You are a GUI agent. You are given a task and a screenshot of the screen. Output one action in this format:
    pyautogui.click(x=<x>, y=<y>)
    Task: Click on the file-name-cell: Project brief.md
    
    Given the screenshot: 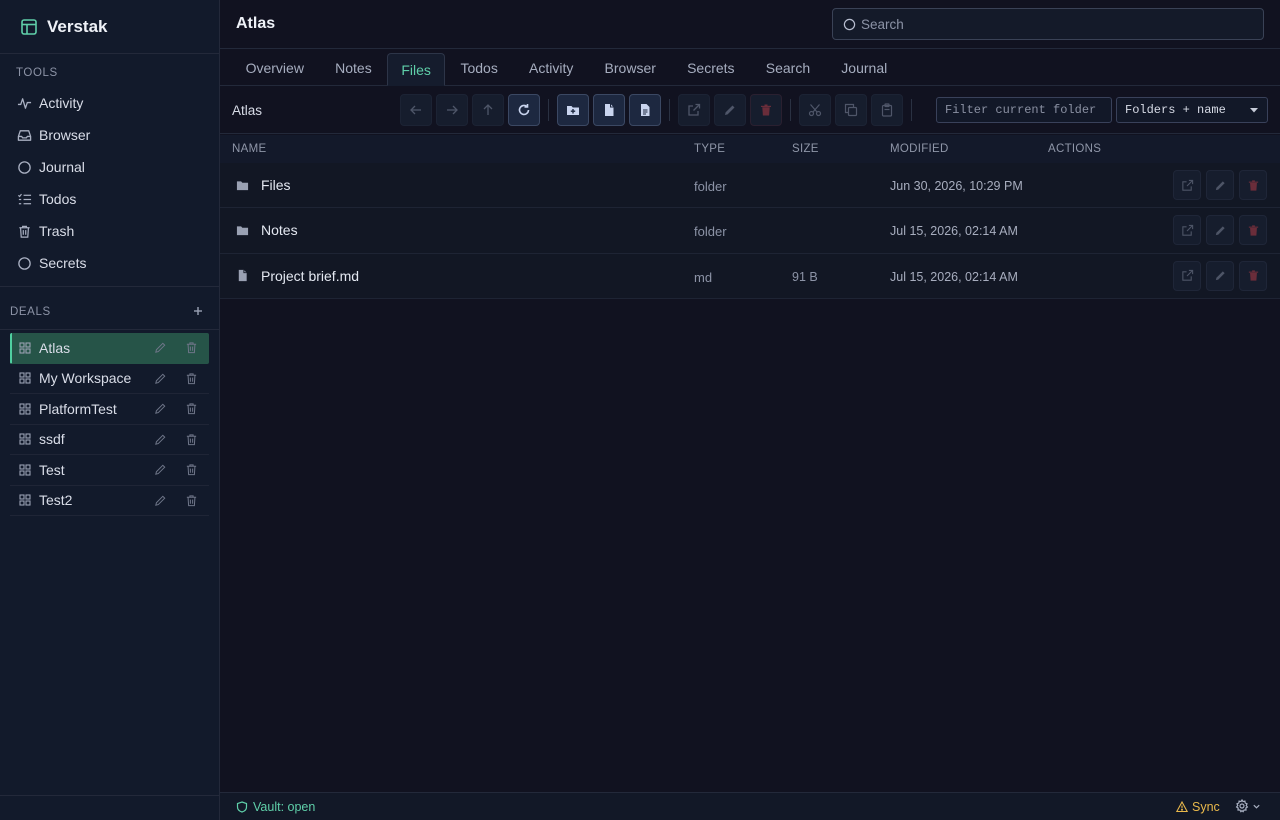 What is the action you would take?
    pyautogui.click(x=297, y=276)
    